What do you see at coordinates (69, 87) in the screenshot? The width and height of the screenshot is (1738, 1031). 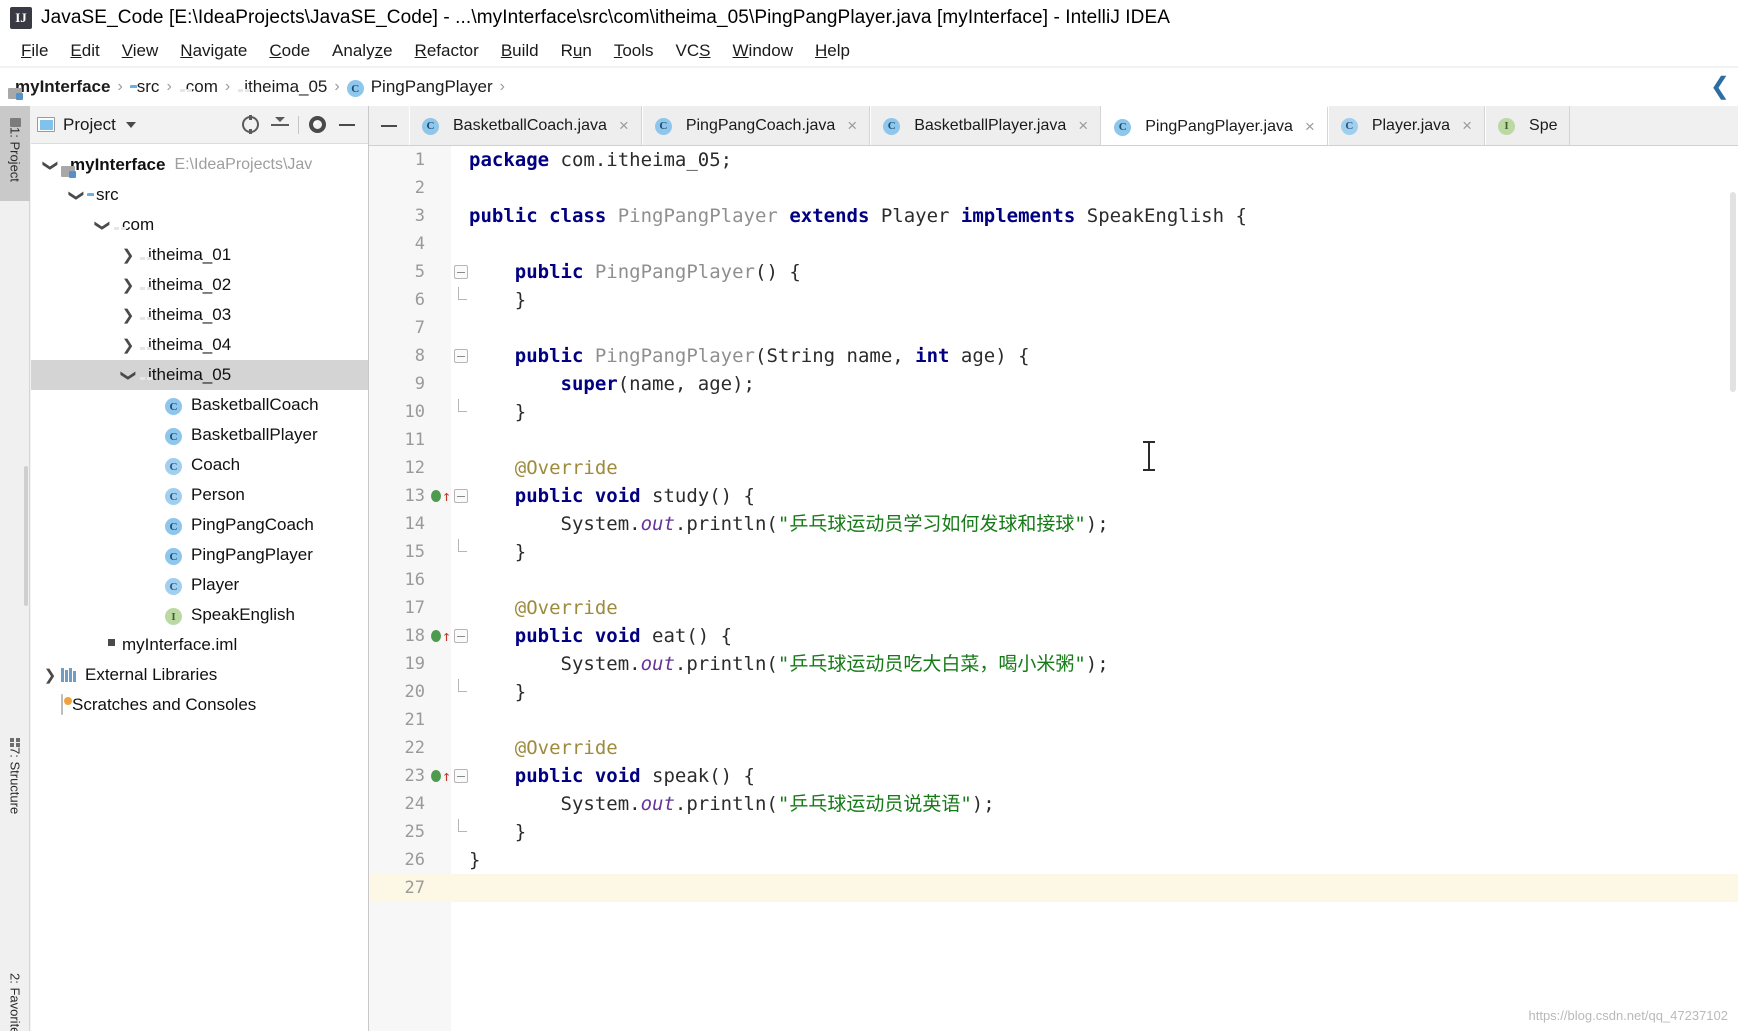 I see `breadcrumb-item-myInterface: myInterface ›` at bounding box center [69, 87].